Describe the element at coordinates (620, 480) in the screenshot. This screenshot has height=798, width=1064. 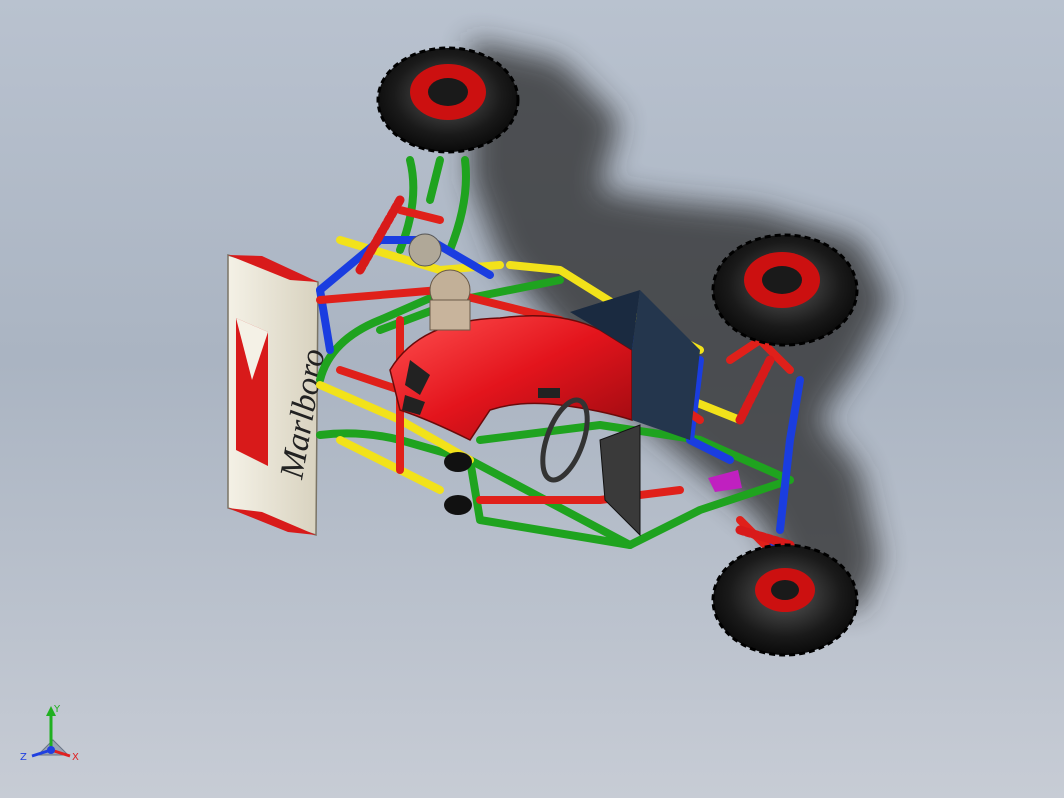
I see `front-plate` at that location.